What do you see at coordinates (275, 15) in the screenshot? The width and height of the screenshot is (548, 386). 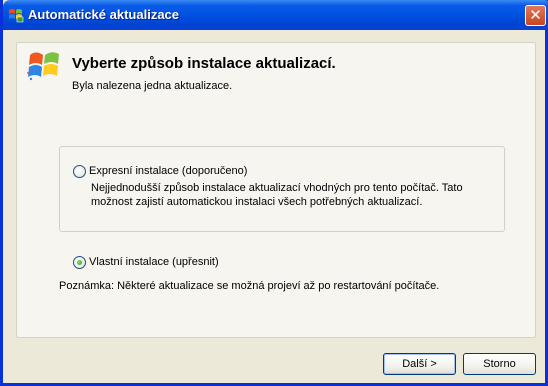 I see `title-bar: Automatické aktualizace ✕` at bounding box center [275, 15].